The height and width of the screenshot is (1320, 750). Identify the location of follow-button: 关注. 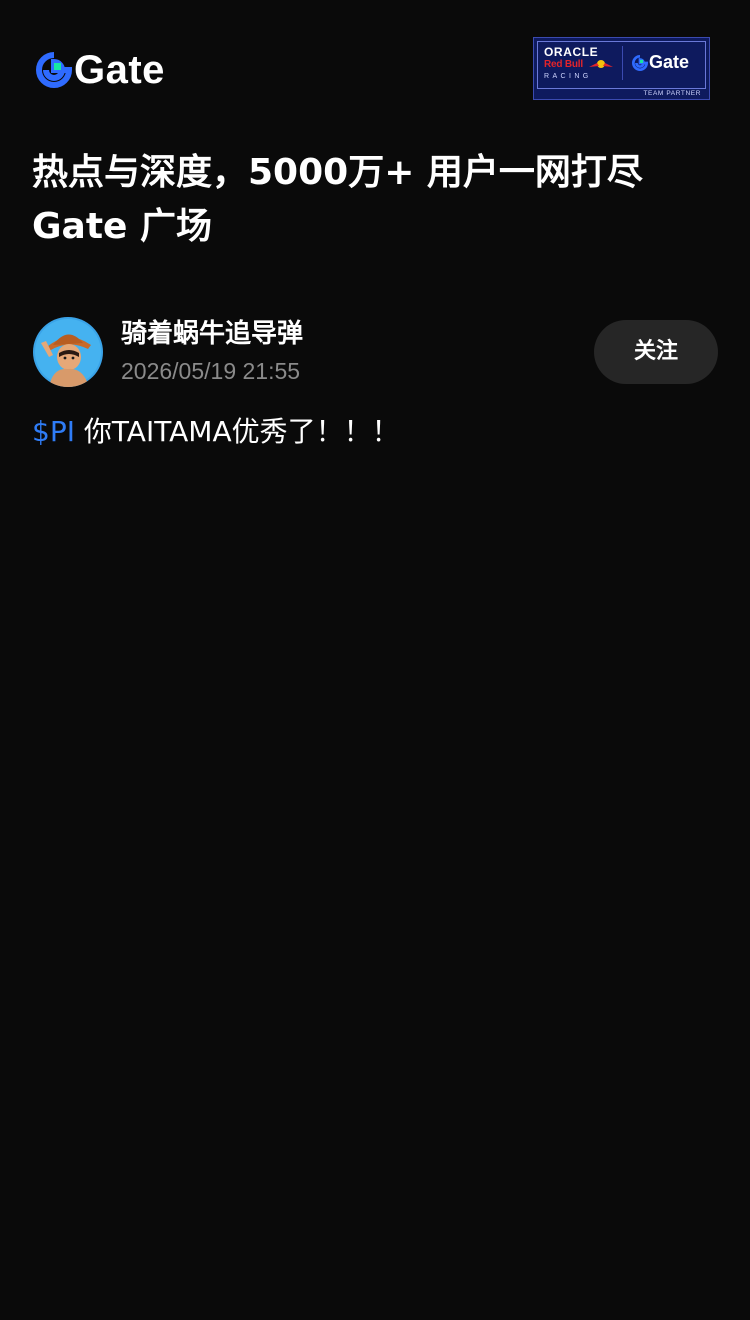
(656, 352).